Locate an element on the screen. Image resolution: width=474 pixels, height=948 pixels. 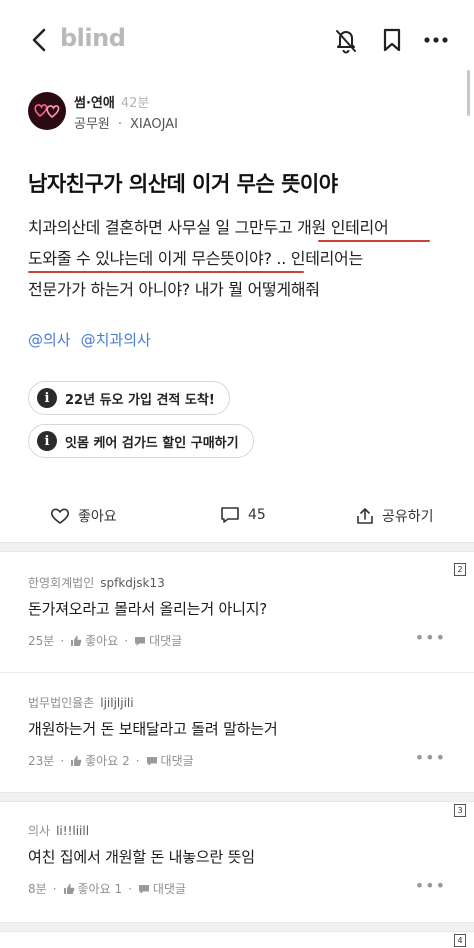
notice-pill: i 22년 듀오 가입 견적 도착! is located at coordinates (129, 398).